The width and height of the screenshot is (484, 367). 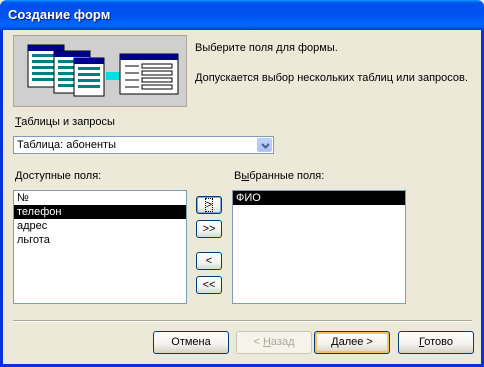 I want to click on add-field-button: >, so click(x=209, y=205).